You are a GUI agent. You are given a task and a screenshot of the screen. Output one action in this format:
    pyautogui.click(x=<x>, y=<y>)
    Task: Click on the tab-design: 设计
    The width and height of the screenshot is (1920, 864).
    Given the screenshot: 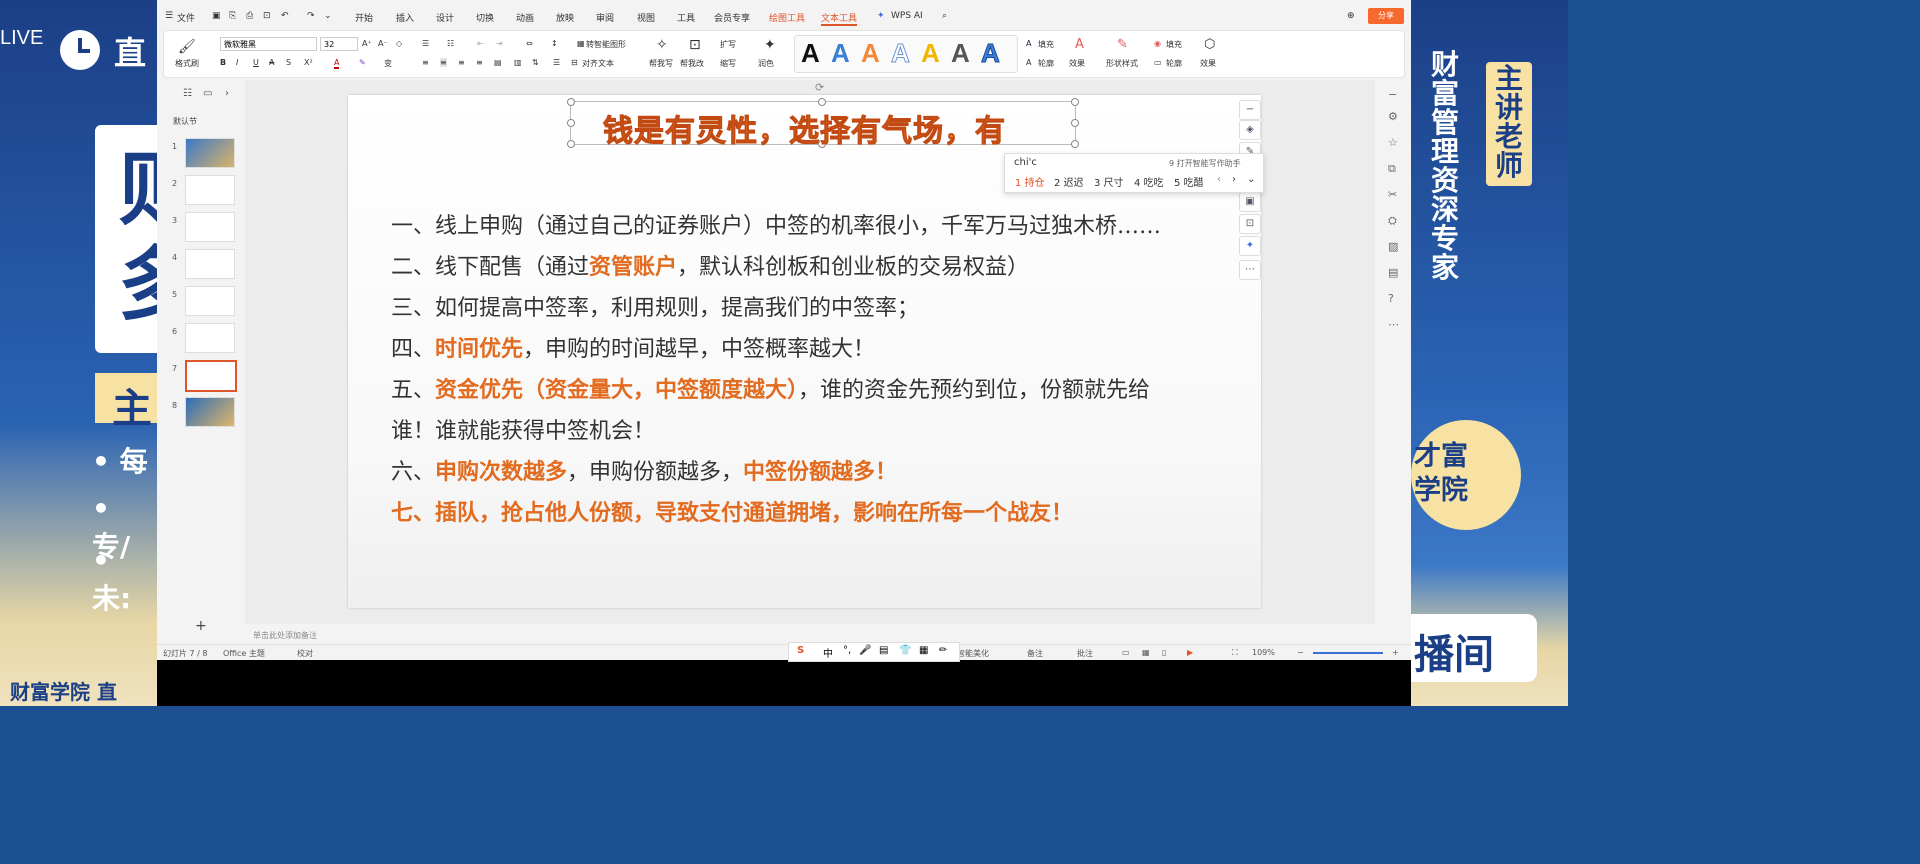 What is the action you would take?
    pyautogui.click(x=445, y=17)
    